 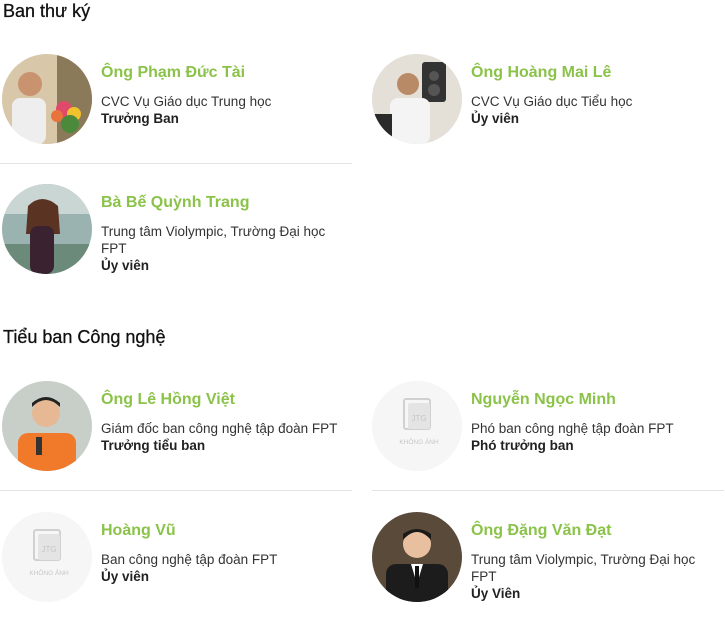 I want to click on member-name: Hoàng Vũ, so click(x=226, y=531).